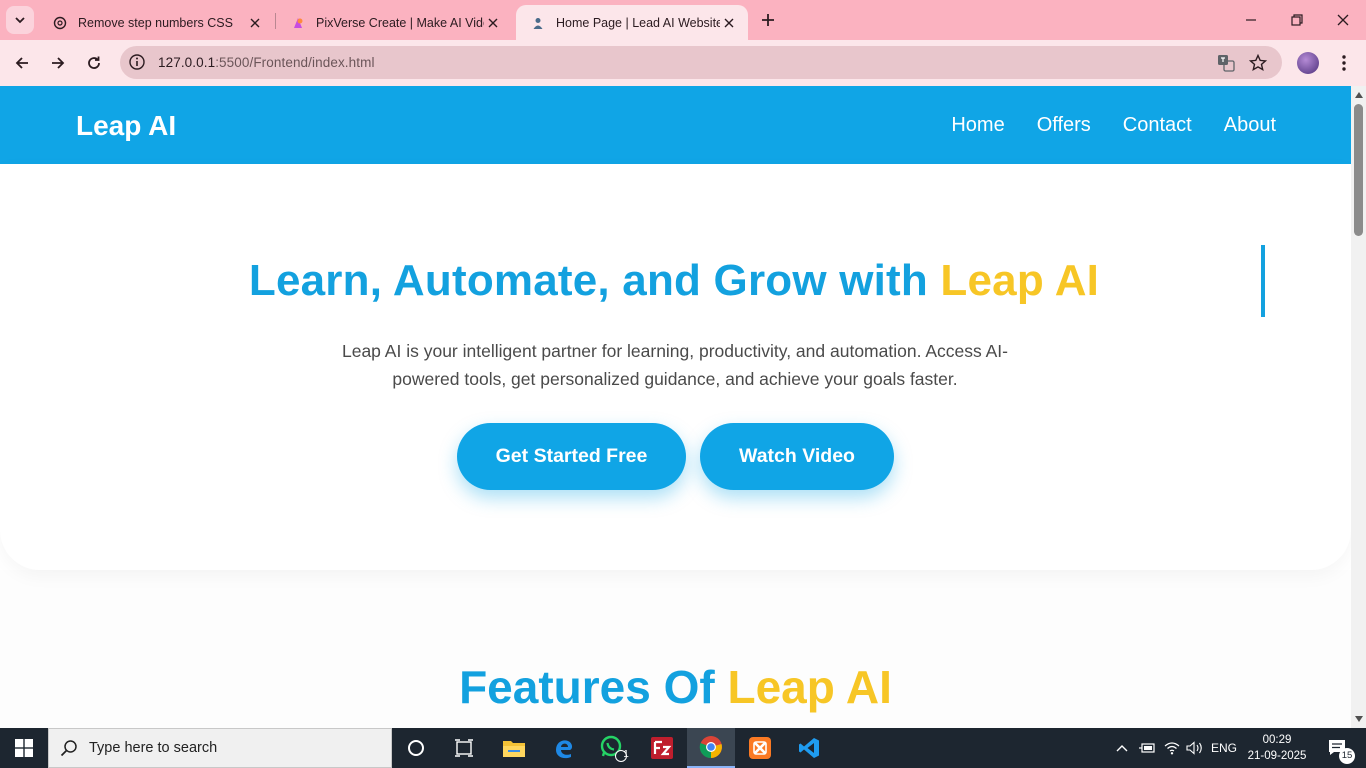 The height and width of the screenshot is (768, 1366). I want to click on close-icon, so click(1343, 20).